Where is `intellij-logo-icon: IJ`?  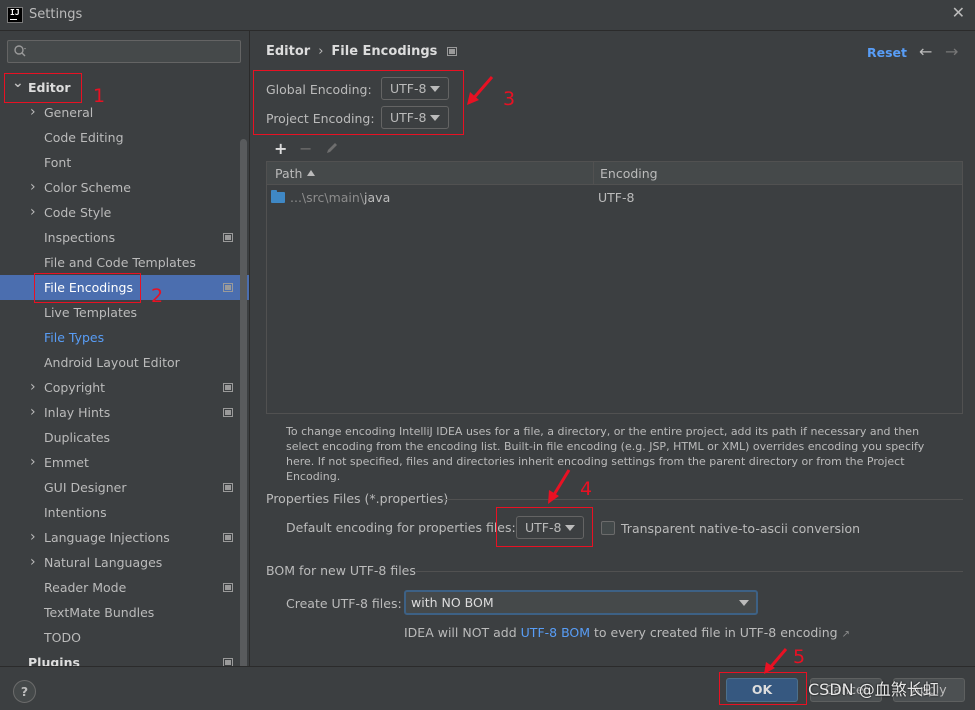
intellij-logo-icon: IJ is located at coordinates (15, 15).